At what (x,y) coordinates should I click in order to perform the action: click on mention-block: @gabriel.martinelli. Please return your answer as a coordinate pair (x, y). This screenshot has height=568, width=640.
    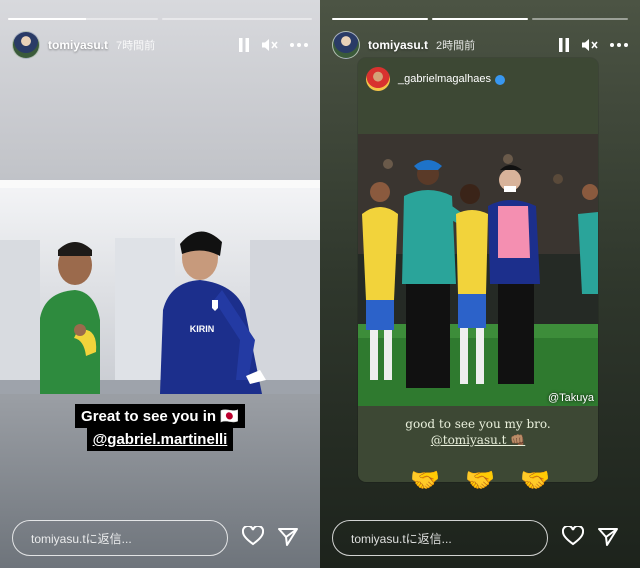
    Looking at the image, I should click on (160, 439).